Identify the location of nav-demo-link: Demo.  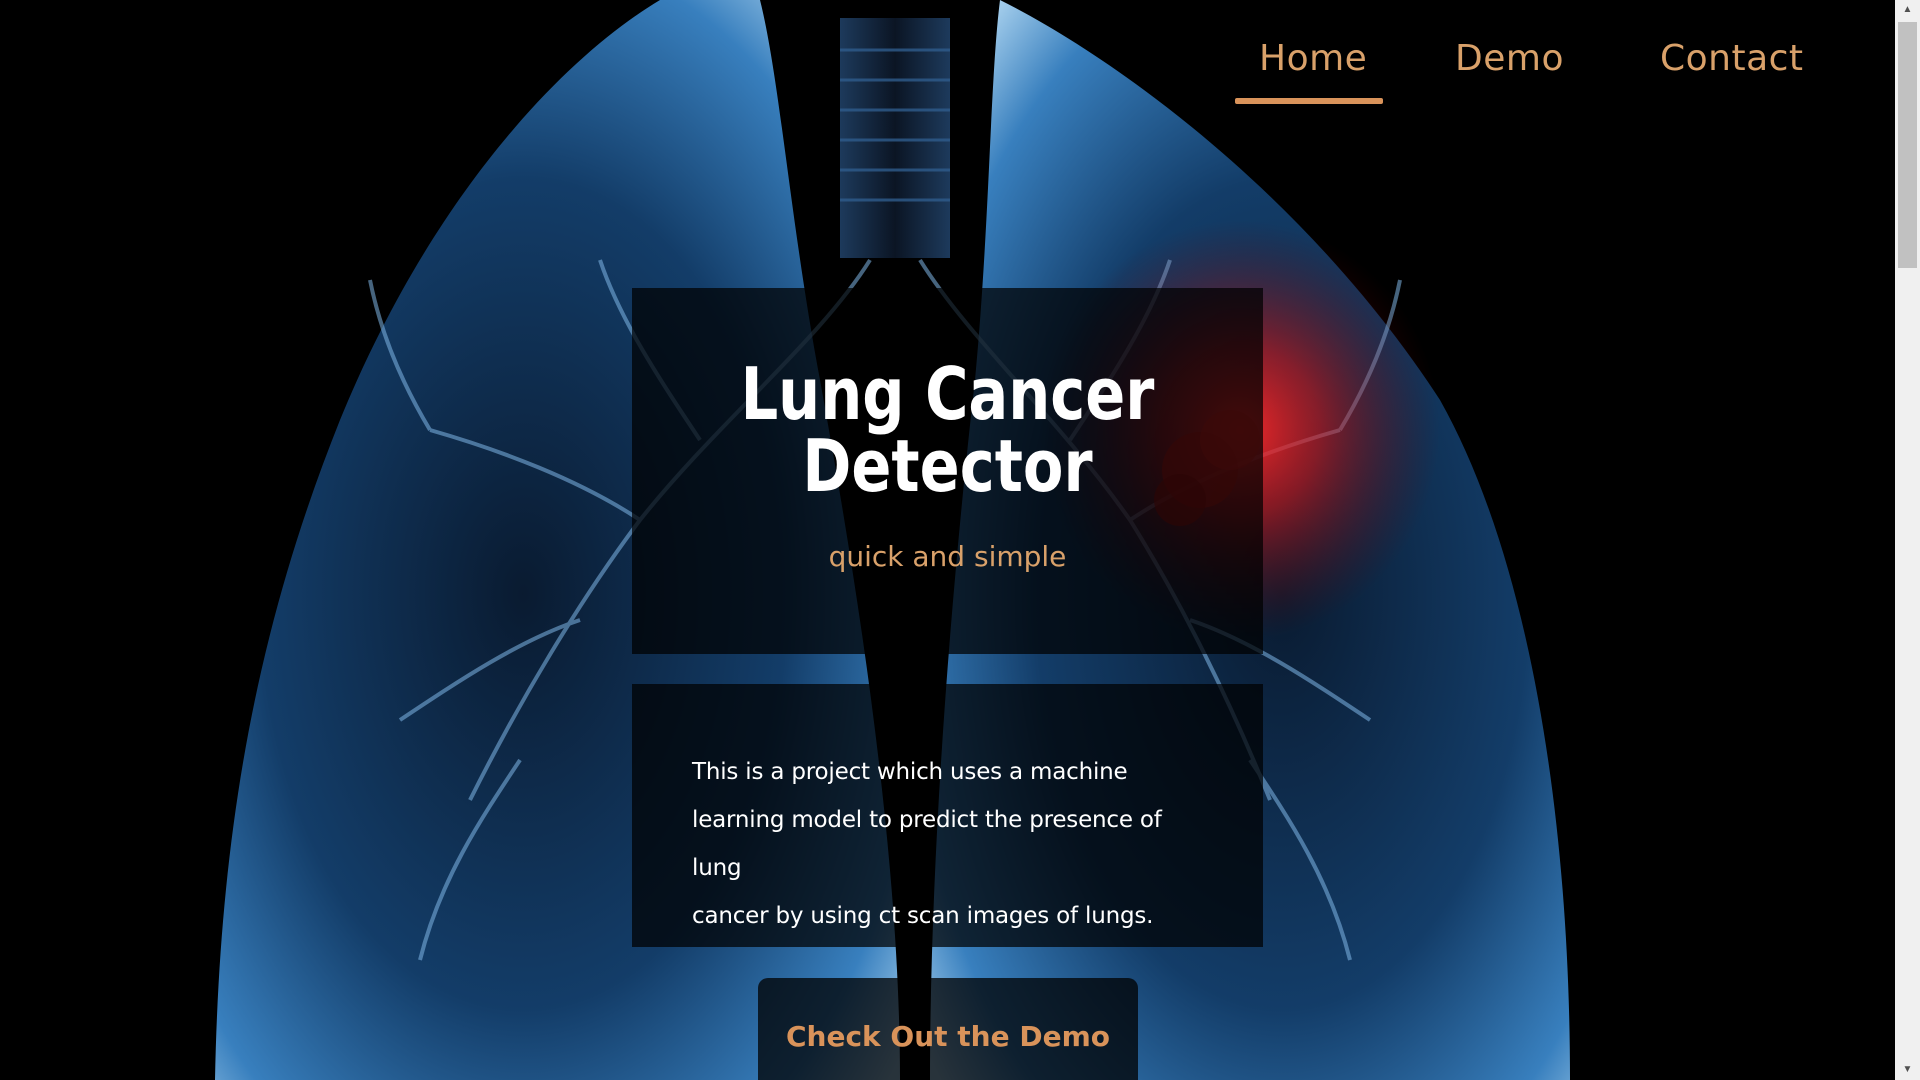
(1509, 52).